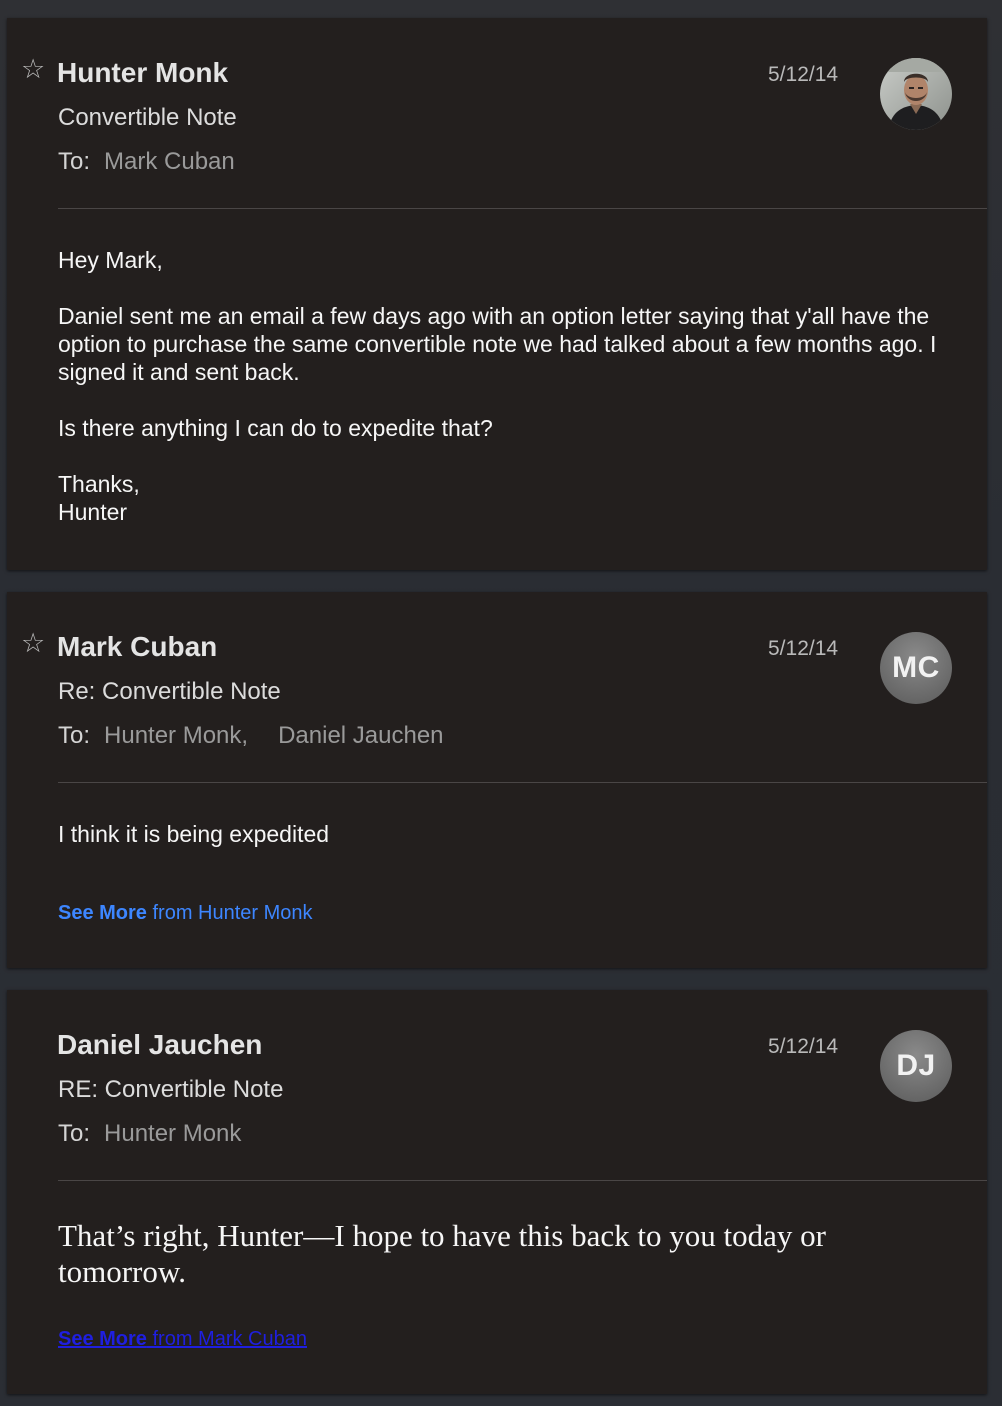  What do you see at coordinates (916, 668) in the screenshot?
I see `avatar: MC` at bounding box center [916, 668].